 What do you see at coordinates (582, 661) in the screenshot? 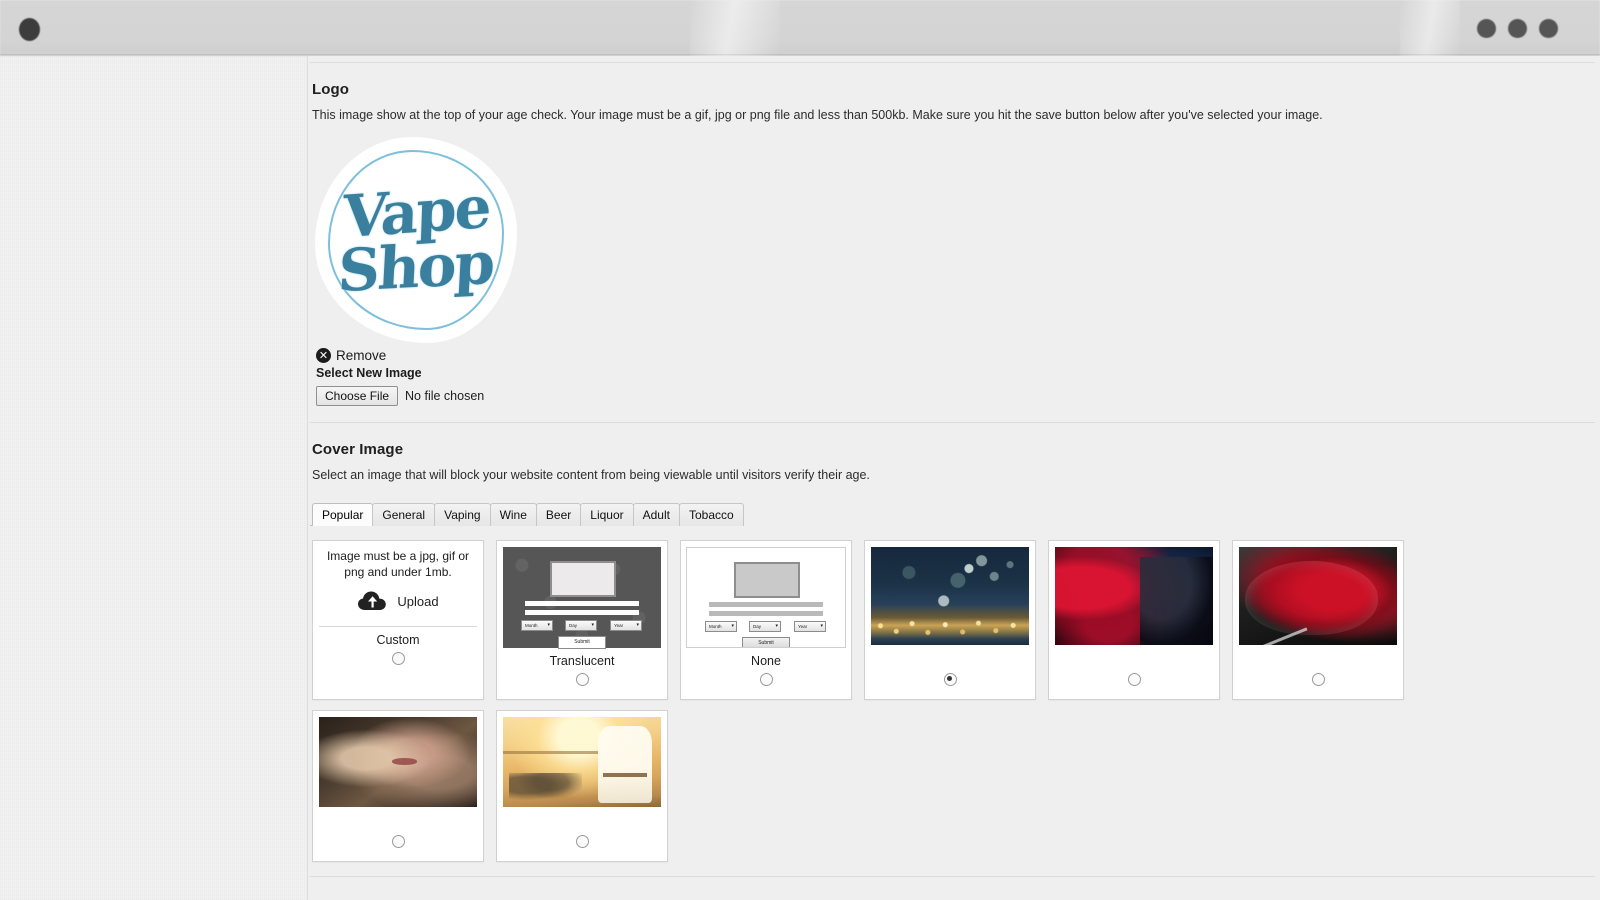
I see `cover-card-caption-translucent: Translucent` at bounding box center [582, 661].